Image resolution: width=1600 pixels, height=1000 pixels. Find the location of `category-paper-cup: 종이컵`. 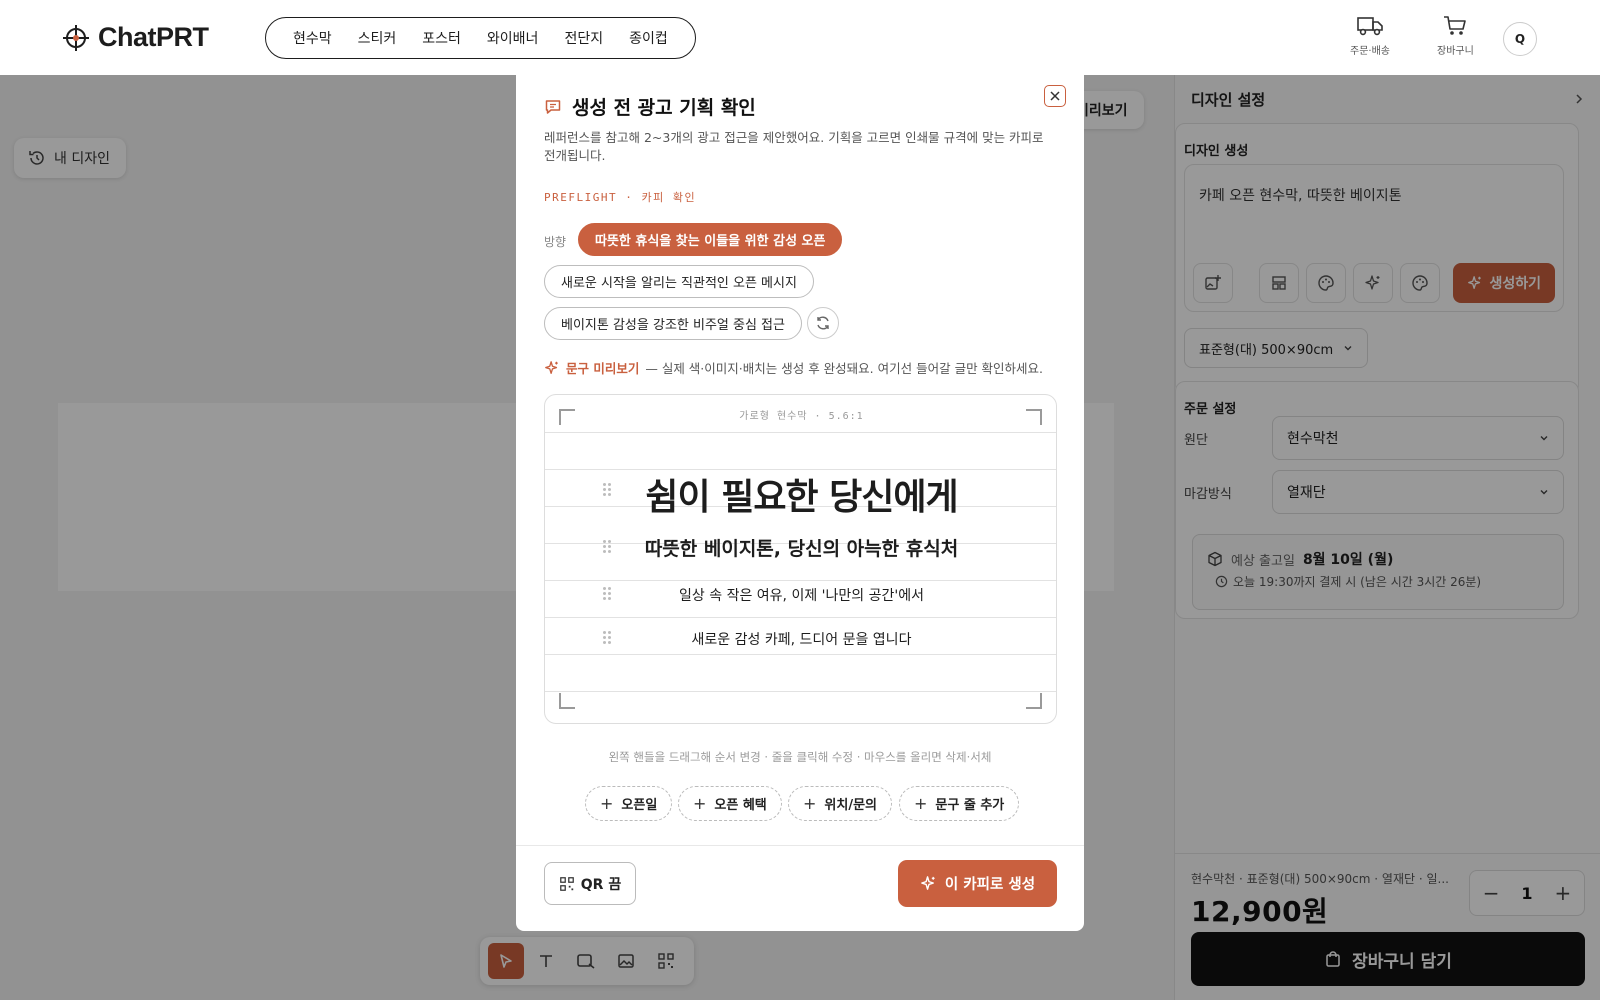

category-paper-cup: 종이컵 is located at coordinates (648, 38).